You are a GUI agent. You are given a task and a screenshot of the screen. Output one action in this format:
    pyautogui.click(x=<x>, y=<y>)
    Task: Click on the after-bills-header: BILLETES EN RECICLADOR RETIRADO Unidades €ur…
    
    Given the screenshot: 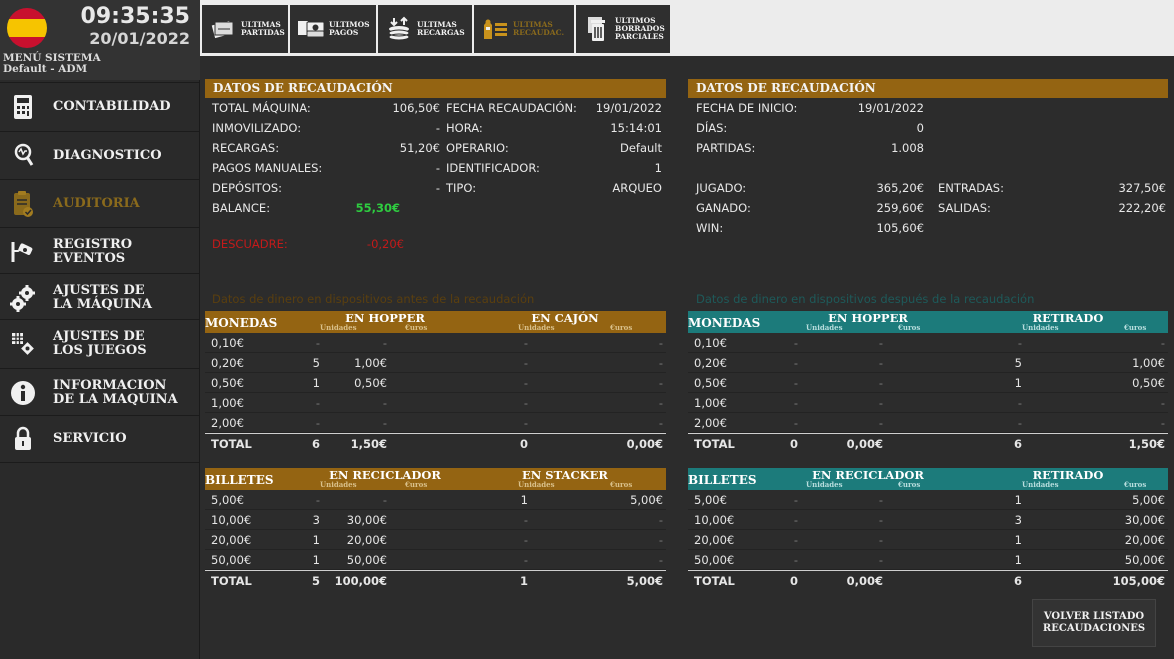 What is the action you would take?
    pyautogui.click(x=928, y=479)
    